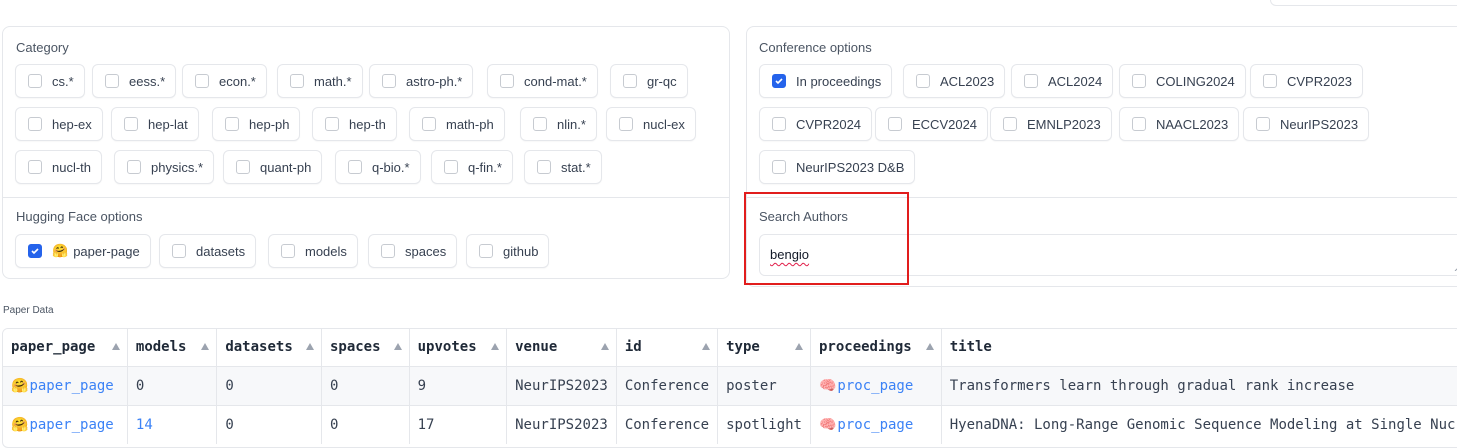  Describe the element at coordinates (954, 81) in the screenshot. I see `conference-chip: ACL2023` at that location.